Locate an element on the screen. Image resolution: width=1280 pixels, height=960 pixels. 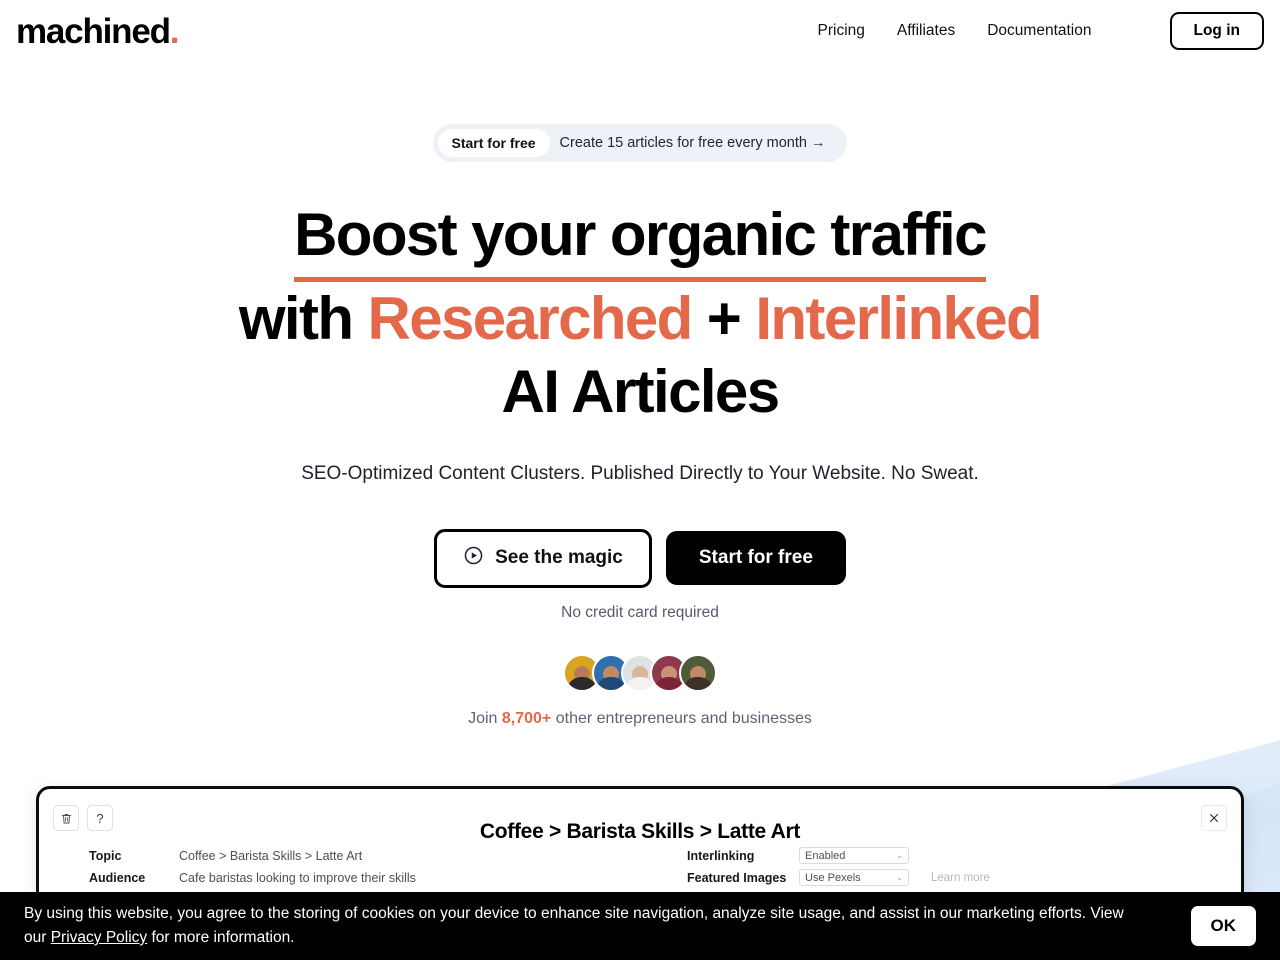
promo-badge: Start for free is located at coordinates (493, 143).